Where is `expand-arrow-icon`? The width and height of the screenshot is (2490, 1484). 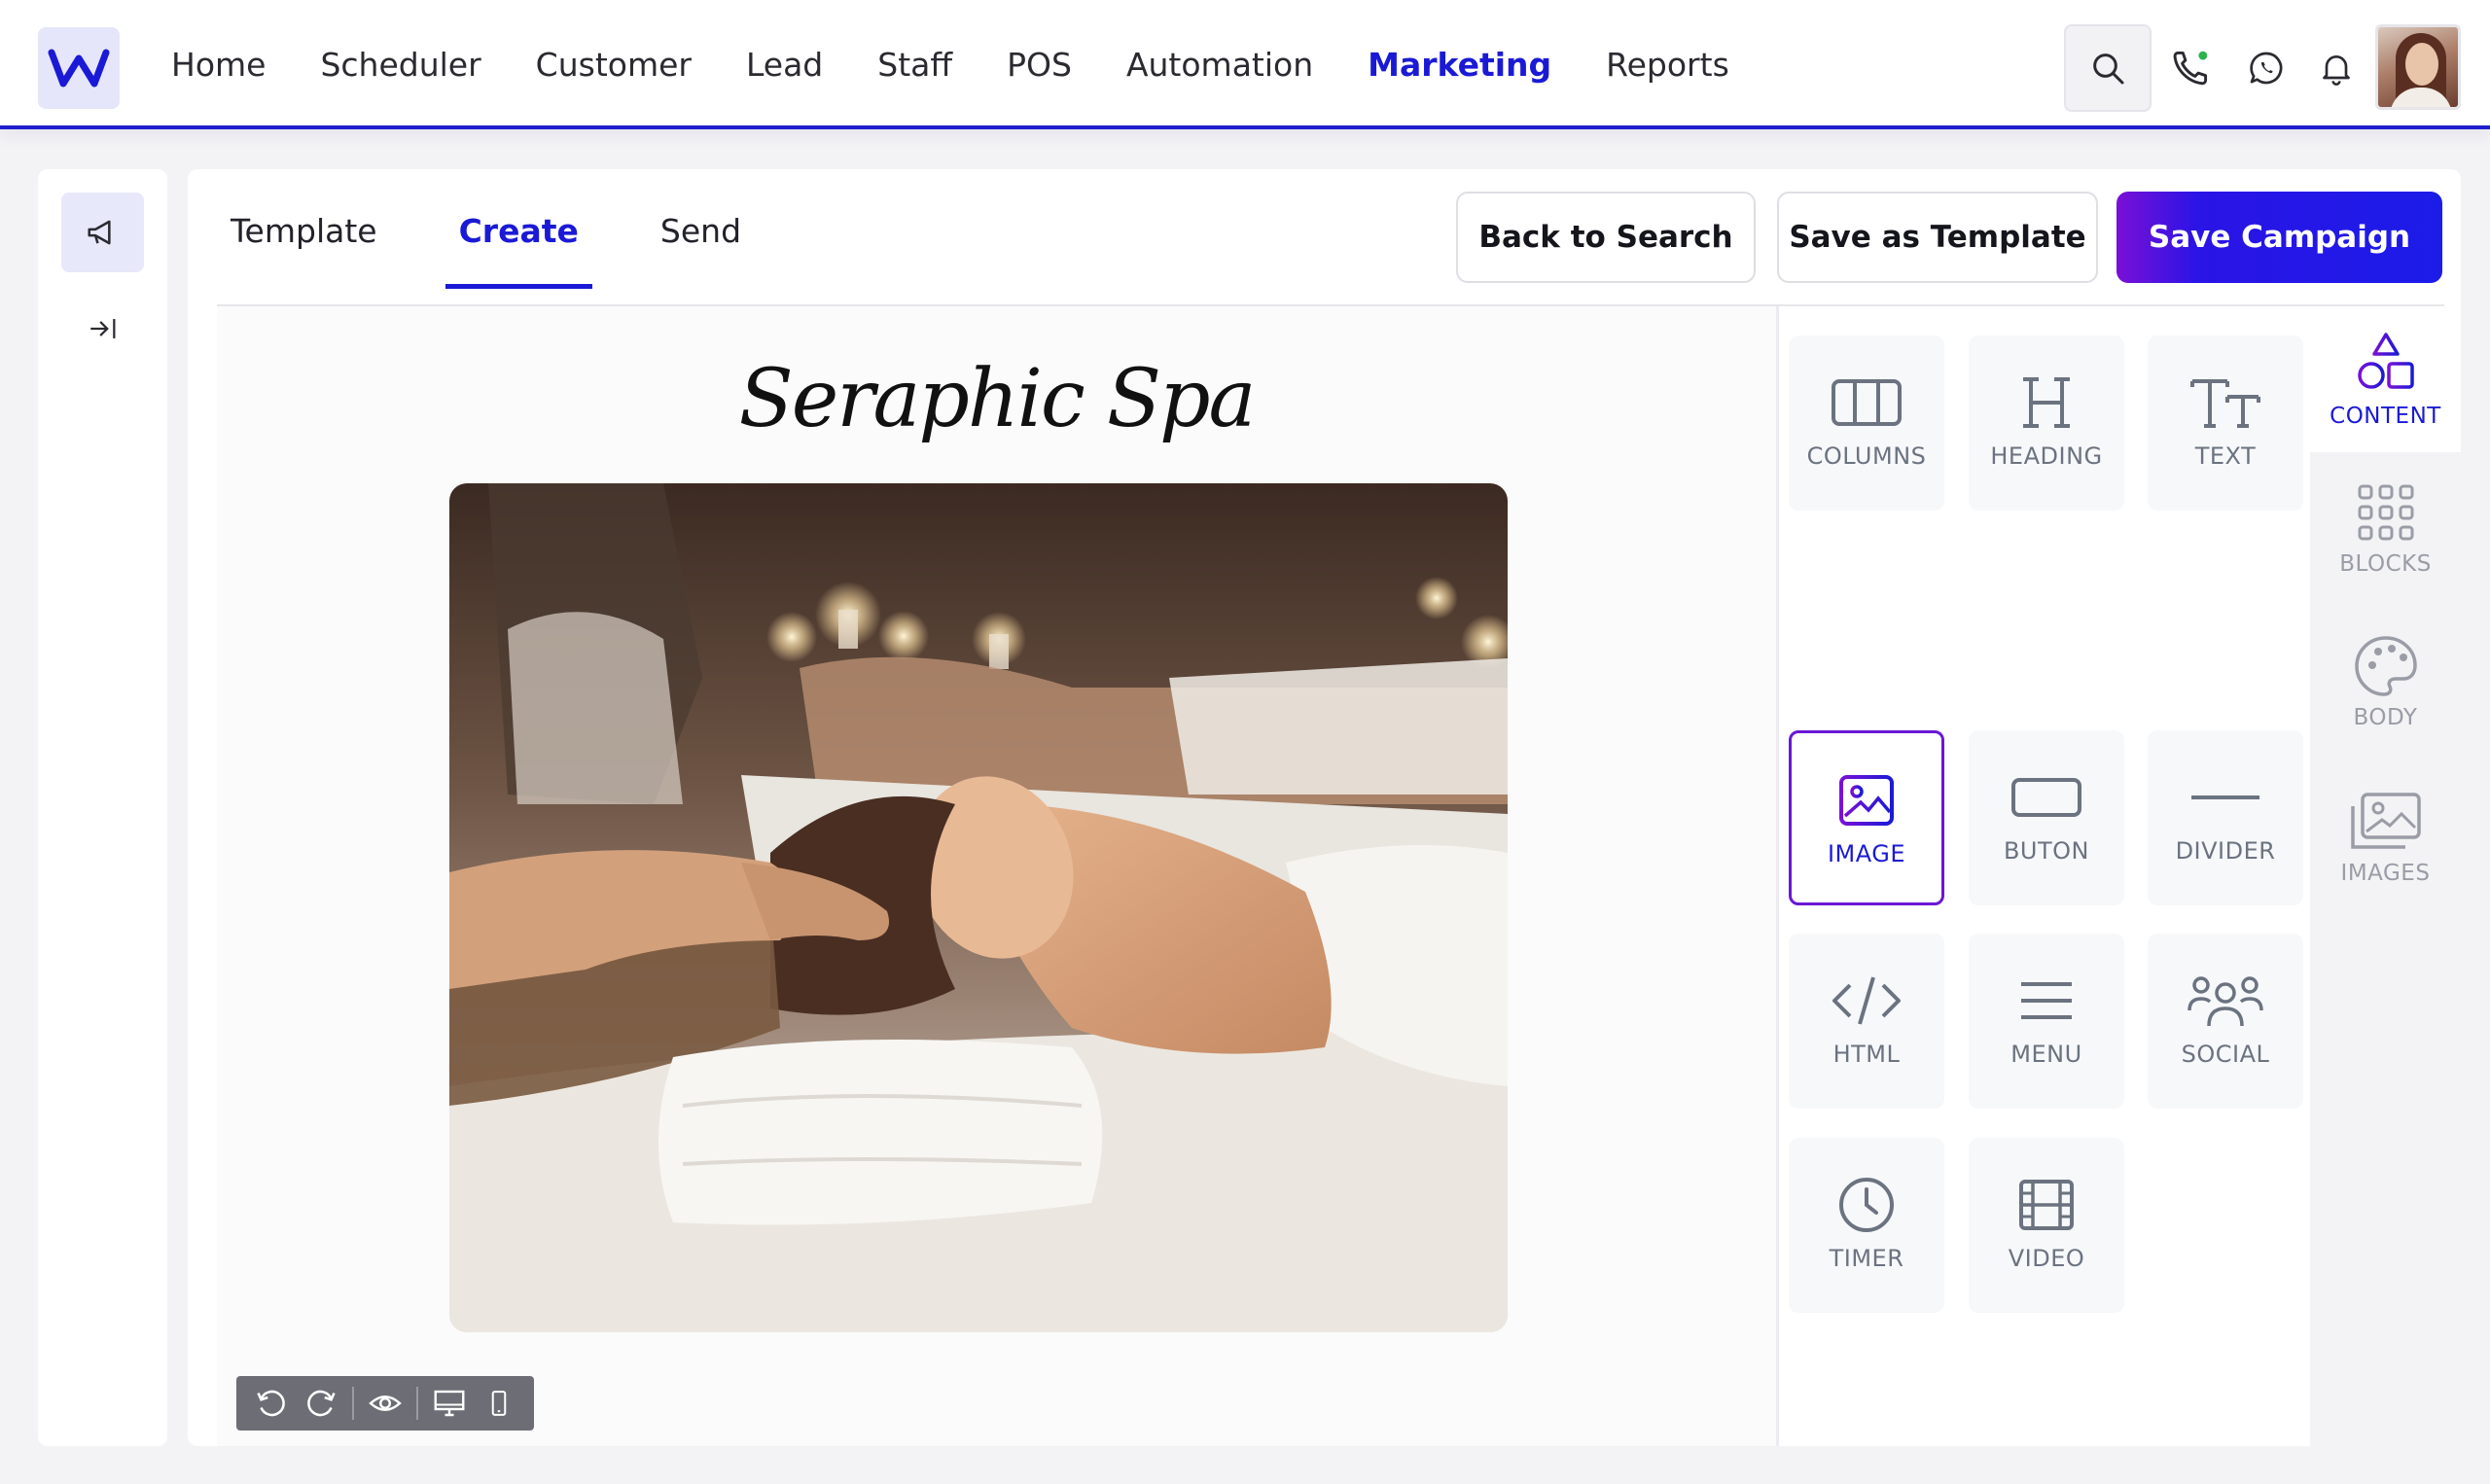 expand-arrow-icon is located at coordinates (102, 329).